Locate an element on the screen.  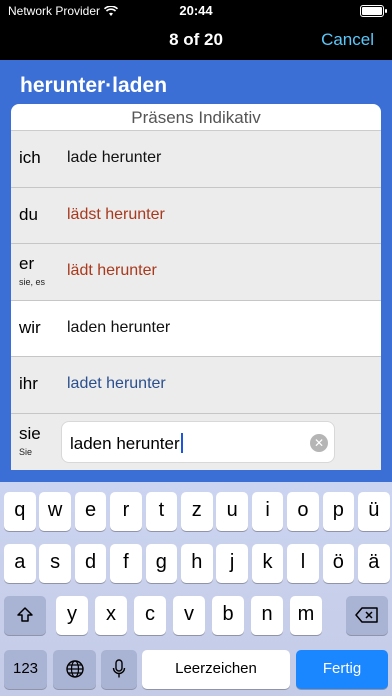
key-f: f is located at coordinates (126, 563).